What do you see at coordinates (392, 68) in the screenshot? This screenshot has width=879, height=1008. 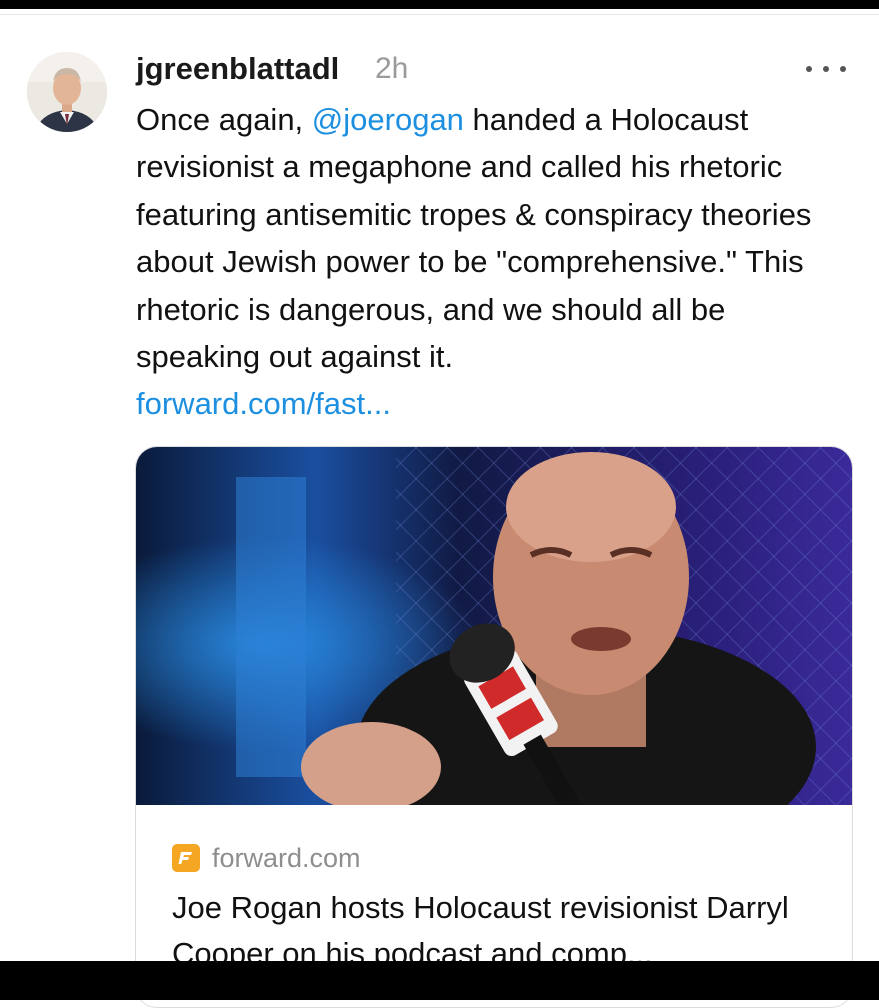 I see `timestamp: 2h` at bounding box center [392, 68].